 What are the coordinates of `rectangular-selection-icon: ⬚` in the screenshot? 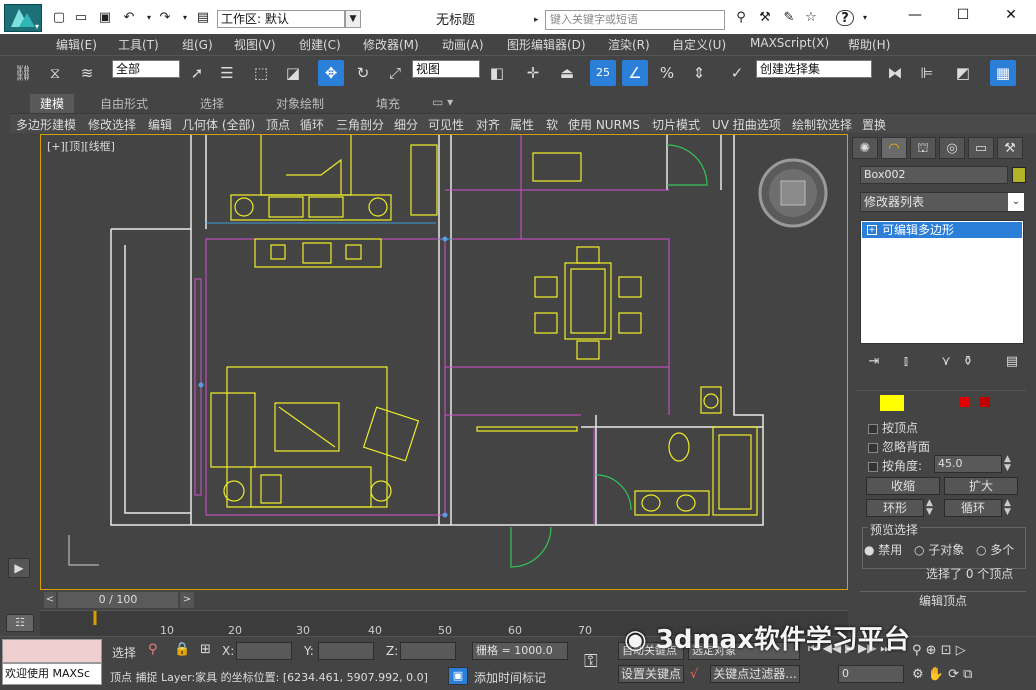 It's located at (261, 73).